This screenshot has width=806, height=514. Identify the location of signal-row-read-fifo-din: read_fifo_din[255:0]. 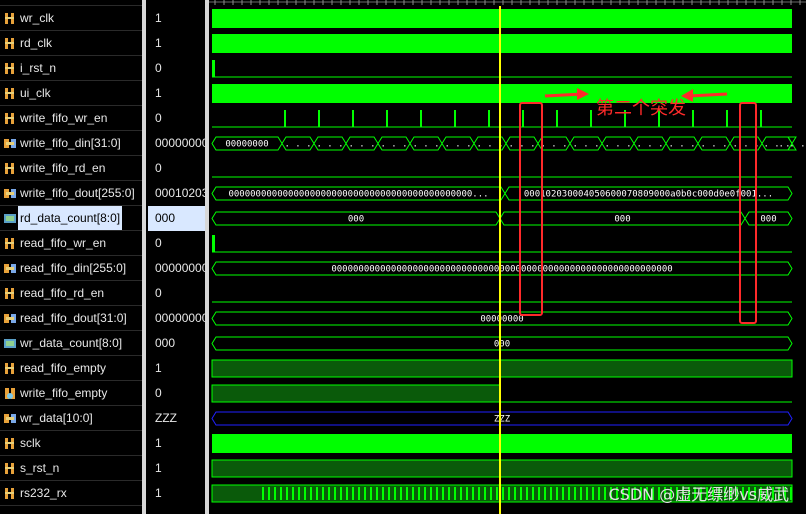
(71, 268).